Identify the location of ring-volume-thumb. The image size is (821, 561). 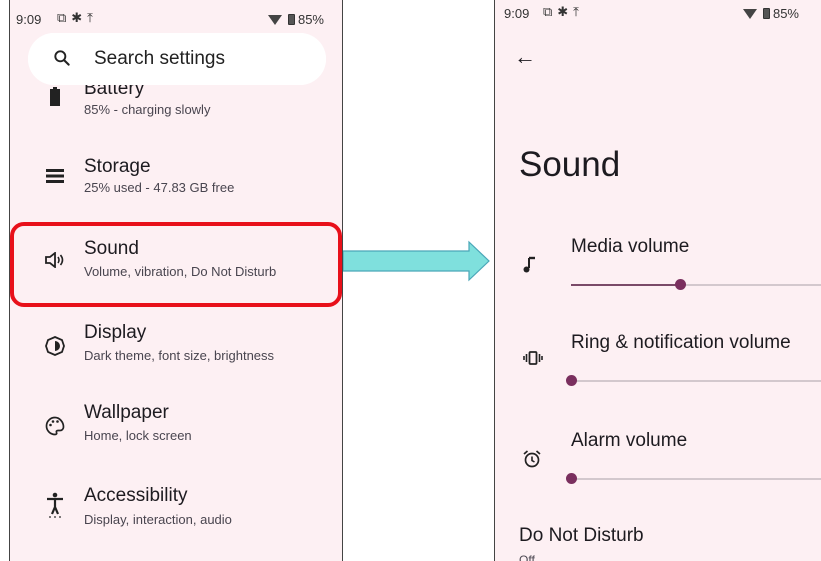
(571, 380).